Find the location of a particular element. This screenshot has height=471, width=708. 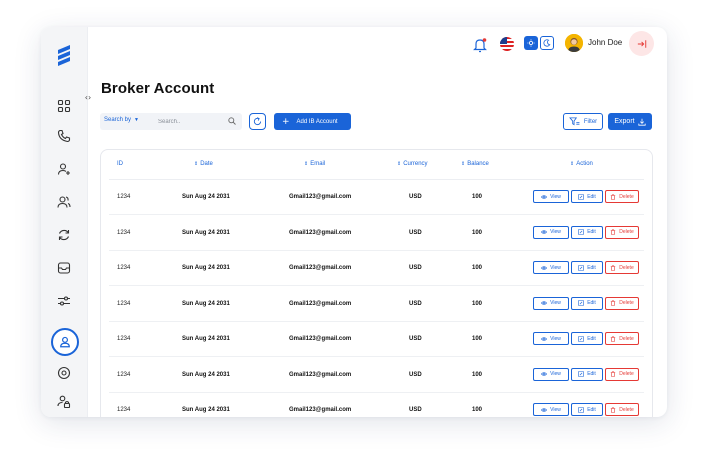

search-input is located at coordinates (188, 121).